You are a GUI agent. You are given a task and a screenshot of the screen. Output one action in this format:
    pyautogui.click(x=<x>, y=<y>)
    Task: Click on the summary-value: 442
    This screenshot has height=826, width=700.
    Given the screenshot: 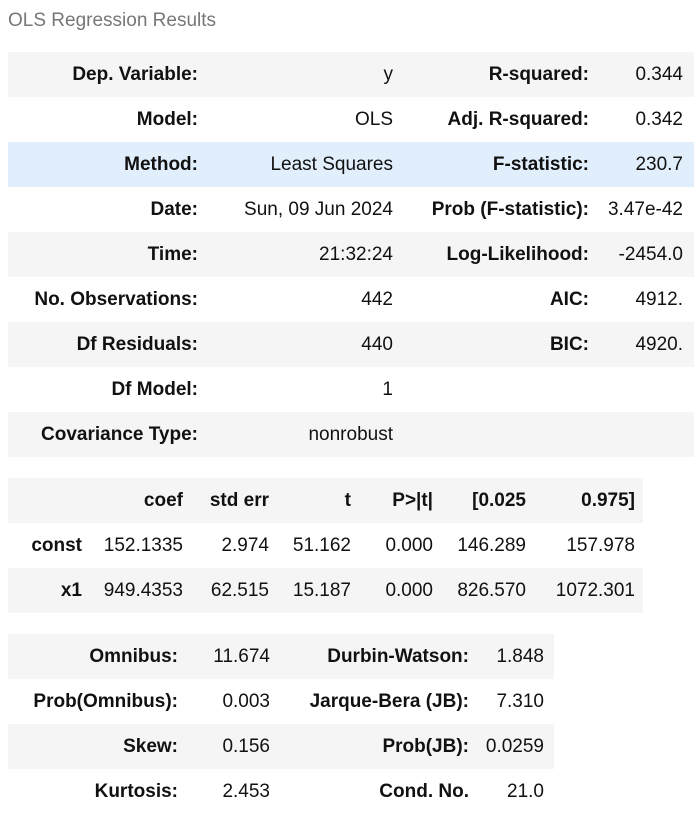 What is the action you would take?
    pyautogui.click(x=377, y=299)
    